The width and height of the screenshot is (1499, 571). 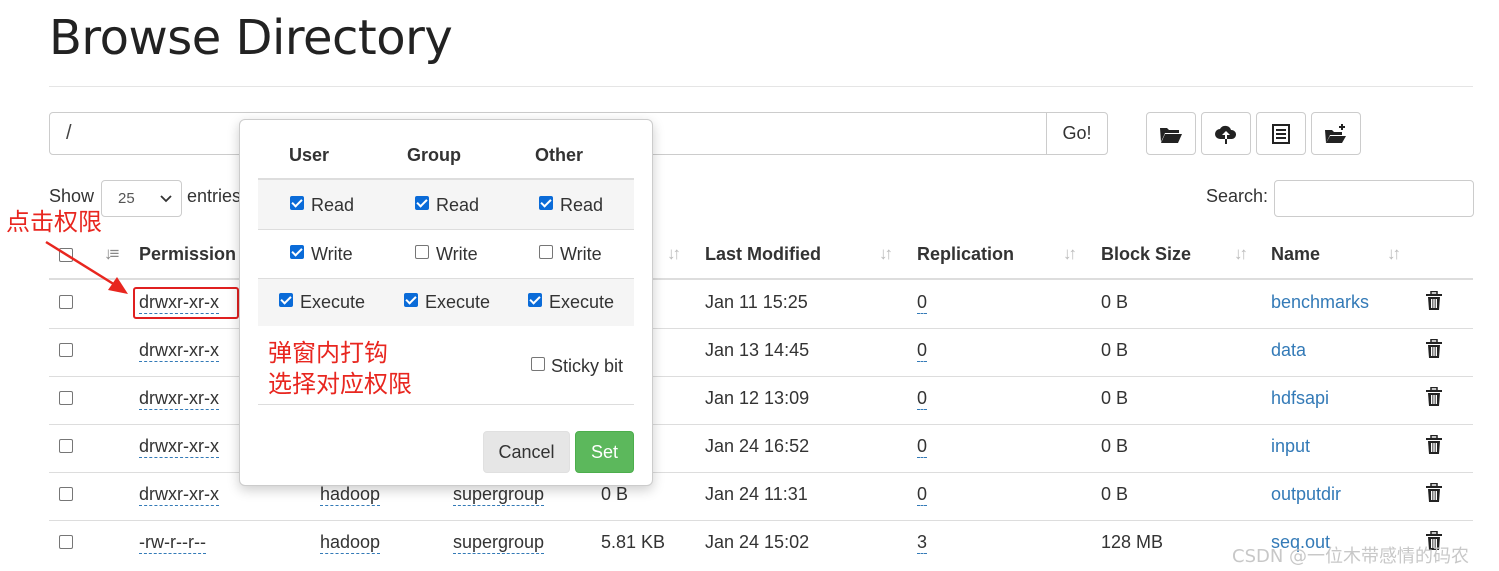 What do you see at coordinates (587, 366) in the screenshot?
I see `sticky-bit-label: Sticky bit` at bounding box center [587, 366].